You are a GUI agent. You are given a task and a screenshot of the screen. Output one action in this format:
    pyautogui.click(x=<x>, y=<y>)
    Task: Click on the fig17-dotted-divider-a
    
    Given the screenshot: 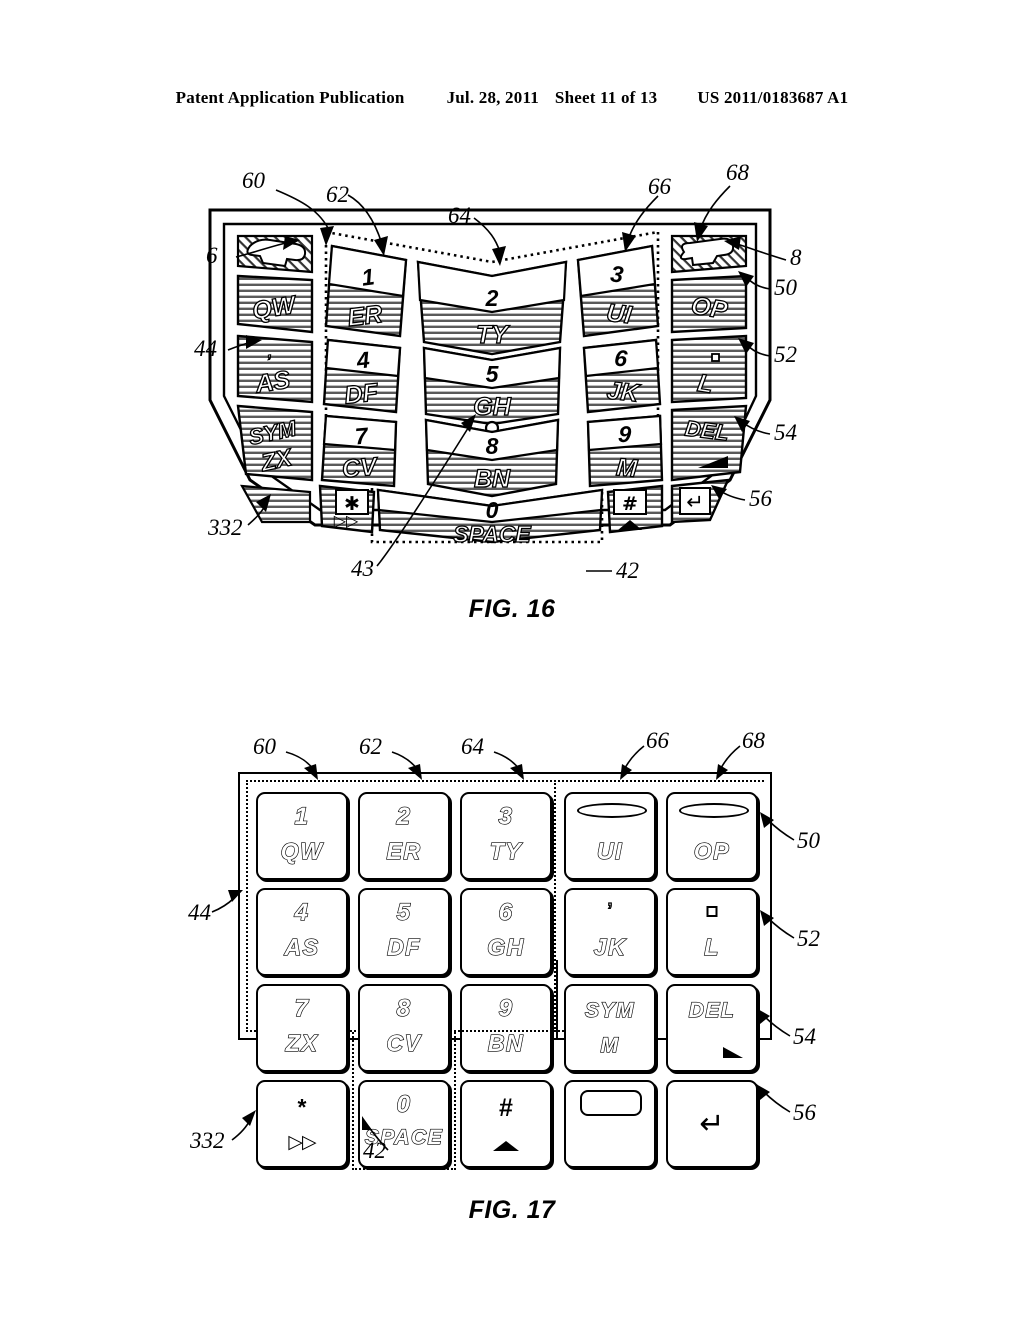 What is the action you would take?
    pyautogui.click(x=353, y=1101)
    